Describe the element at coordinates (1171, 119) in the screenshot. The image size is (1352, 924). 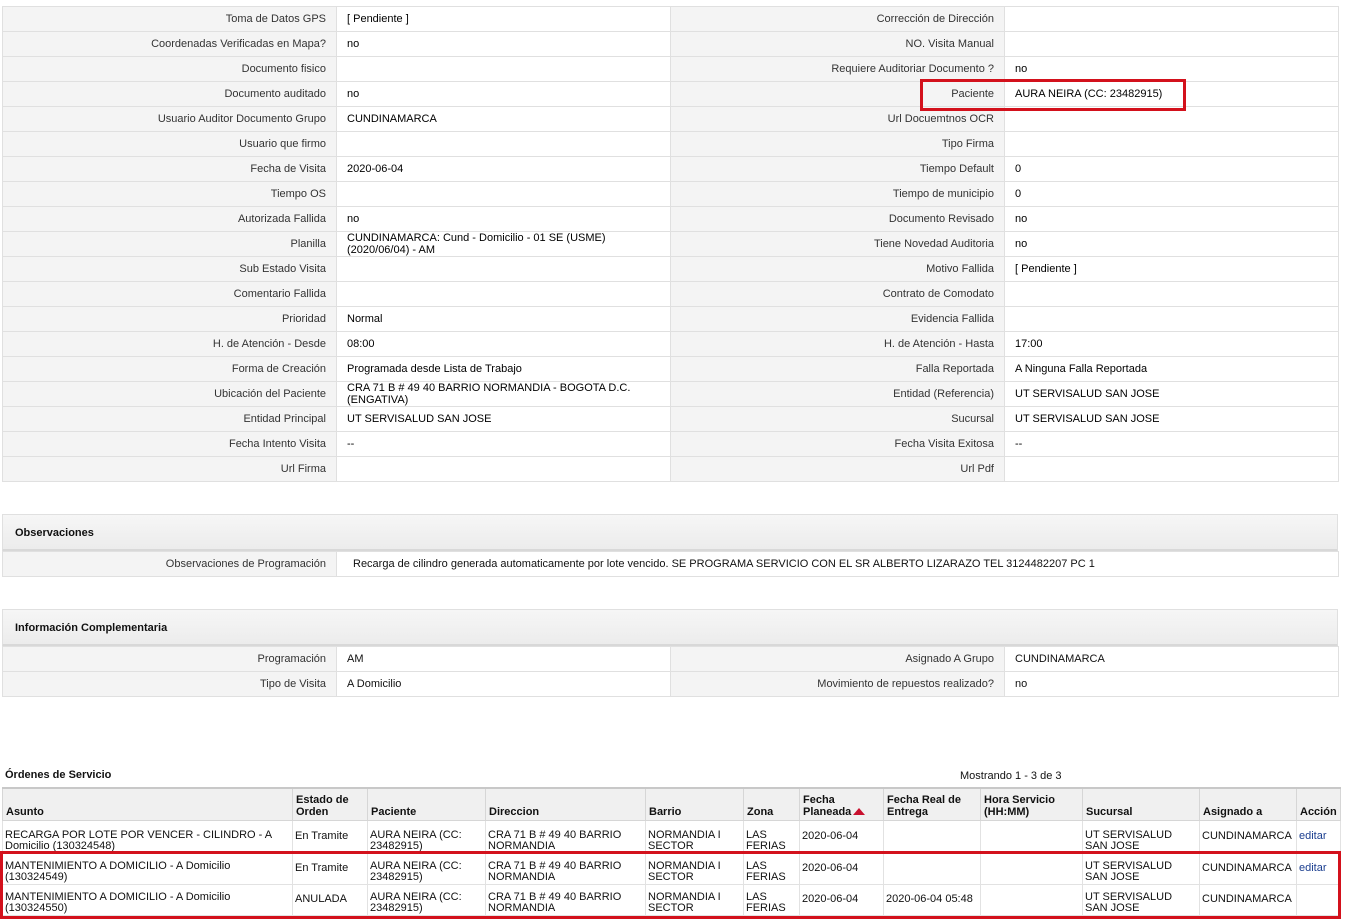
I see `url-docuemtnos-ocr-value` at that location.